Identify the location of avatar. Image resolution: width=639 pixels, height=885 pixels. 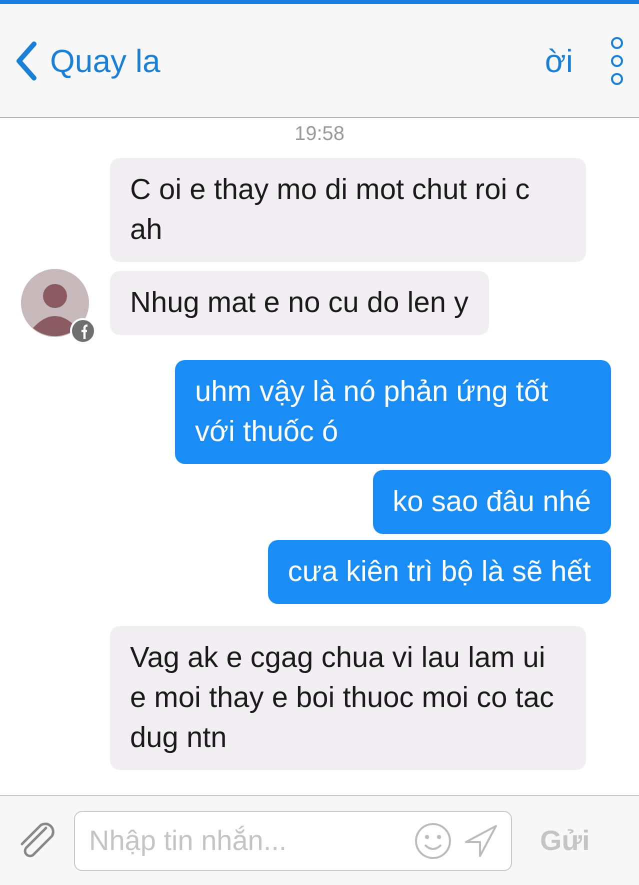
(55, 303).